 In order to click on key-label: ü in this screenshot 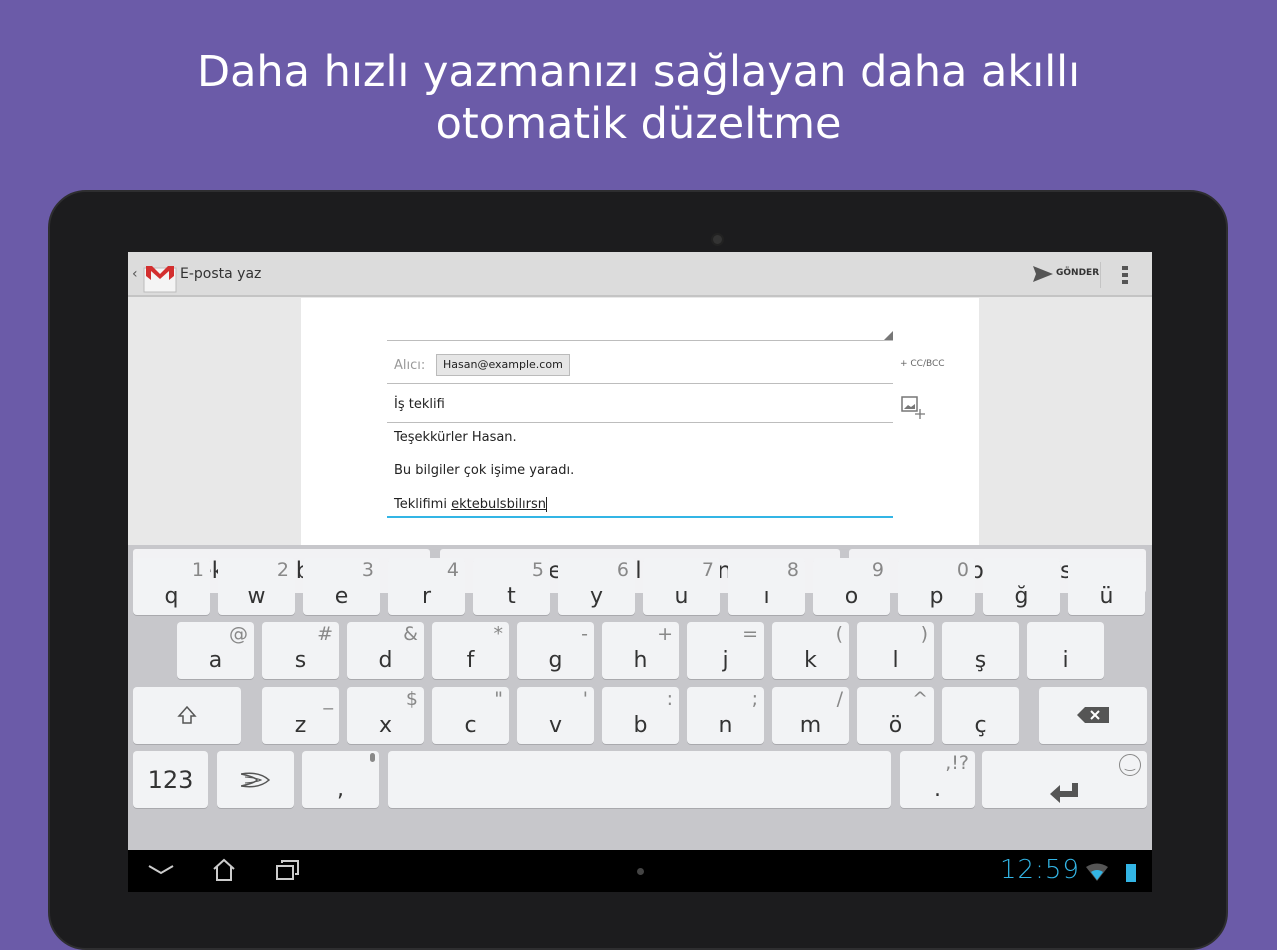, I will do `click(1106, 596)`.